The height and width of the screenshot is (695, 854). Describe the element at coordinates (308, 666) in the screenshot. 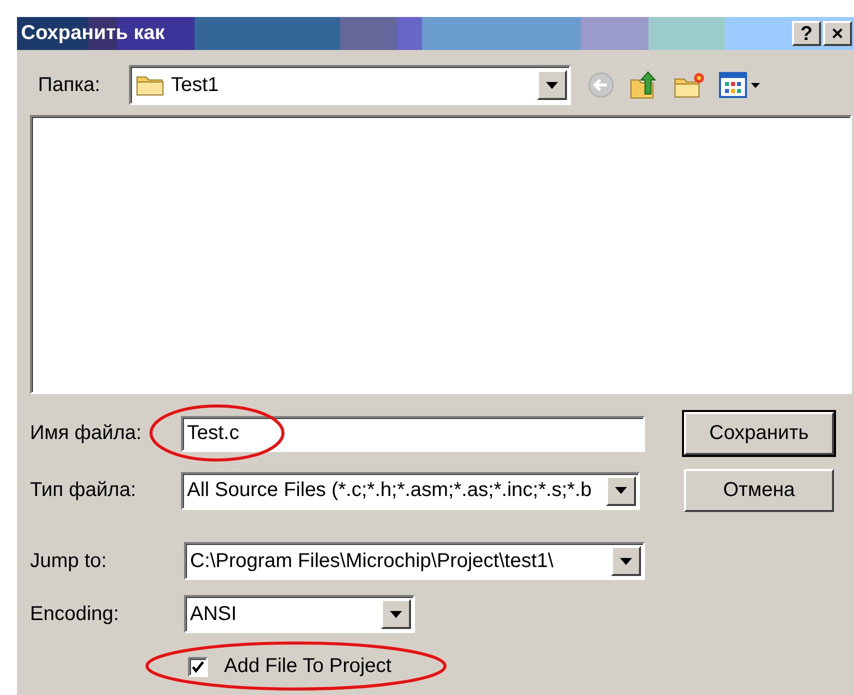

I see `checkbox-label: Add File To Project` at that location.